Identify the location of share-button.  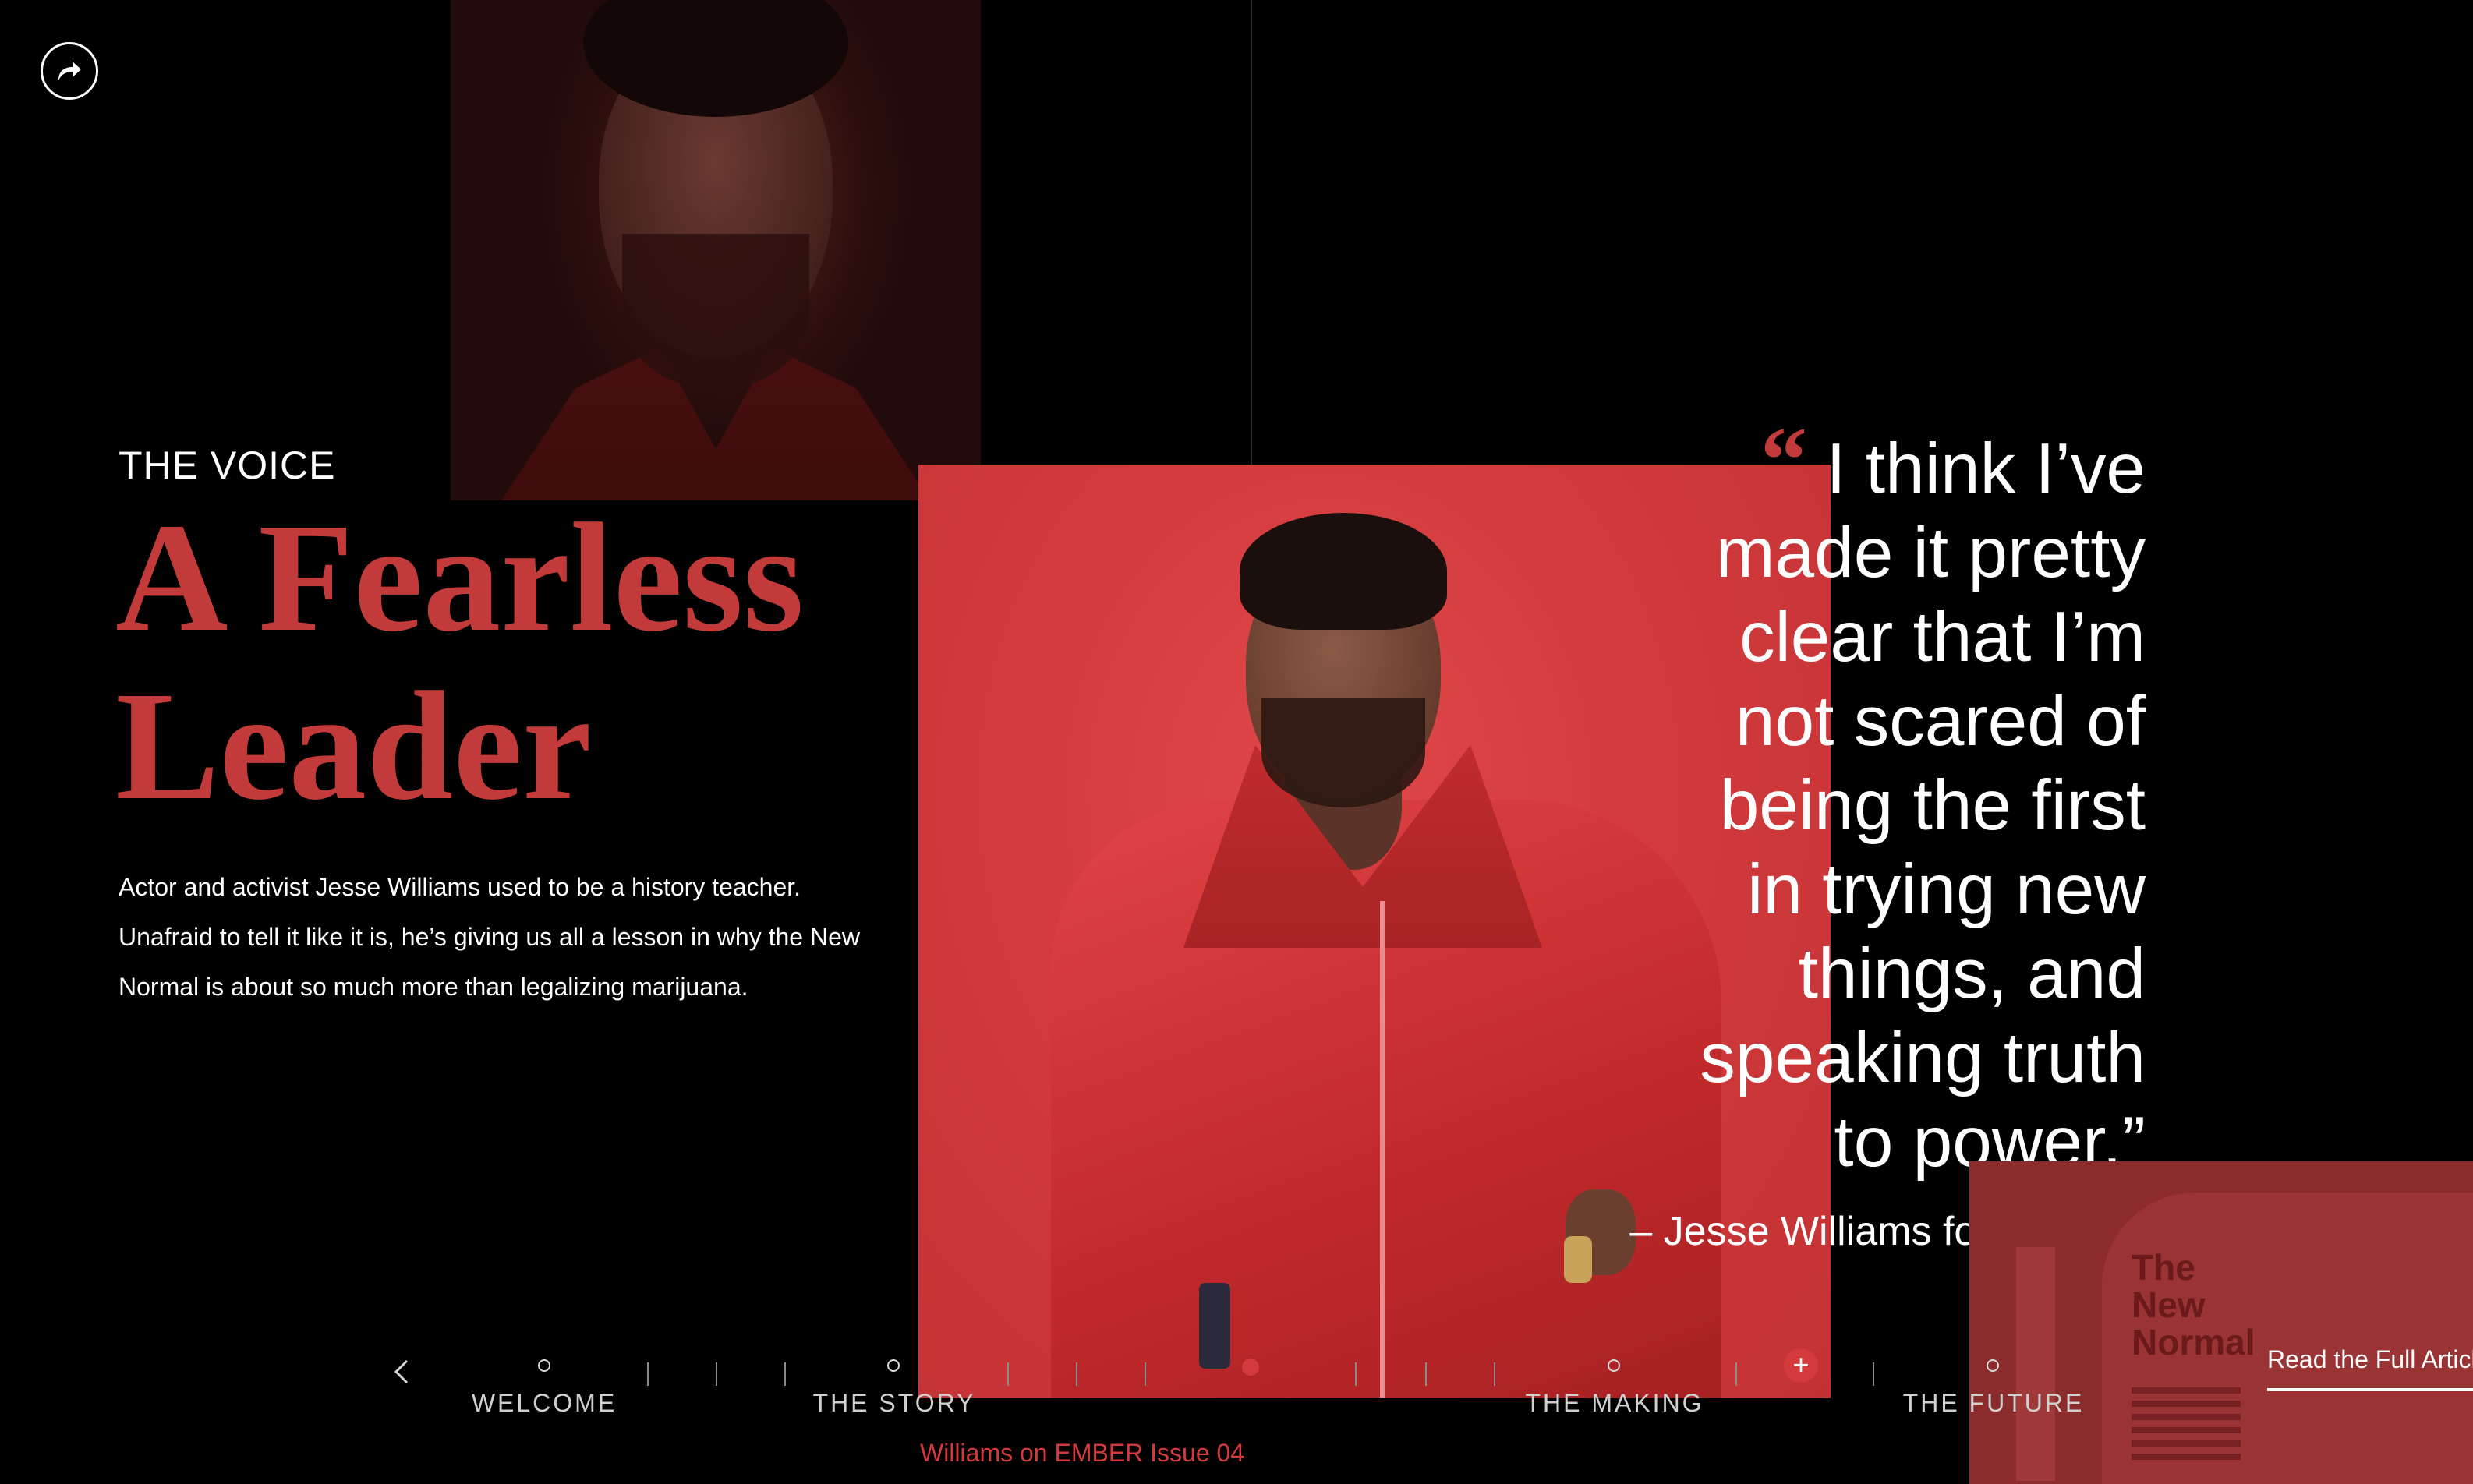
(69, 71).